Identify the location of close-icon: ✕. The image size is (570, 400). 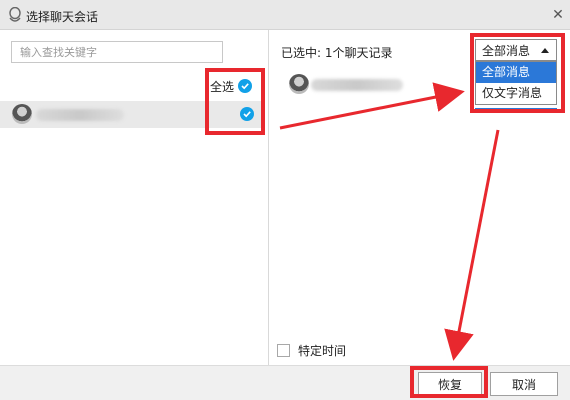
(558, 15).